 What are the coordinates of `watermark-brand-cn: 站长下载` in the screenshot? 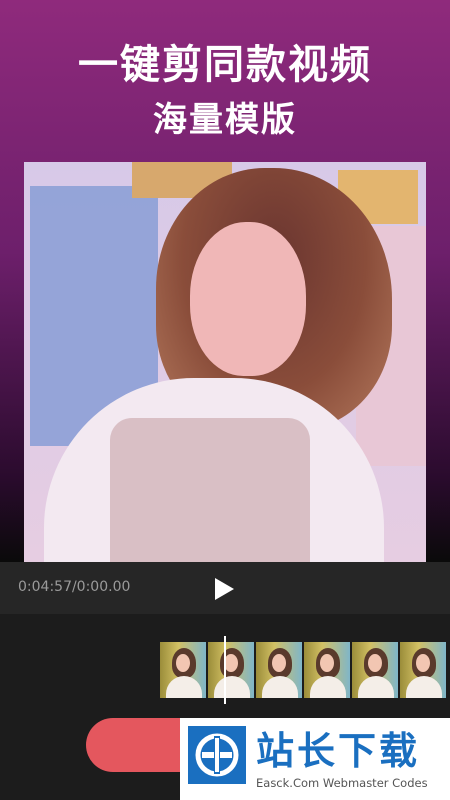 It's located at (338, 751).